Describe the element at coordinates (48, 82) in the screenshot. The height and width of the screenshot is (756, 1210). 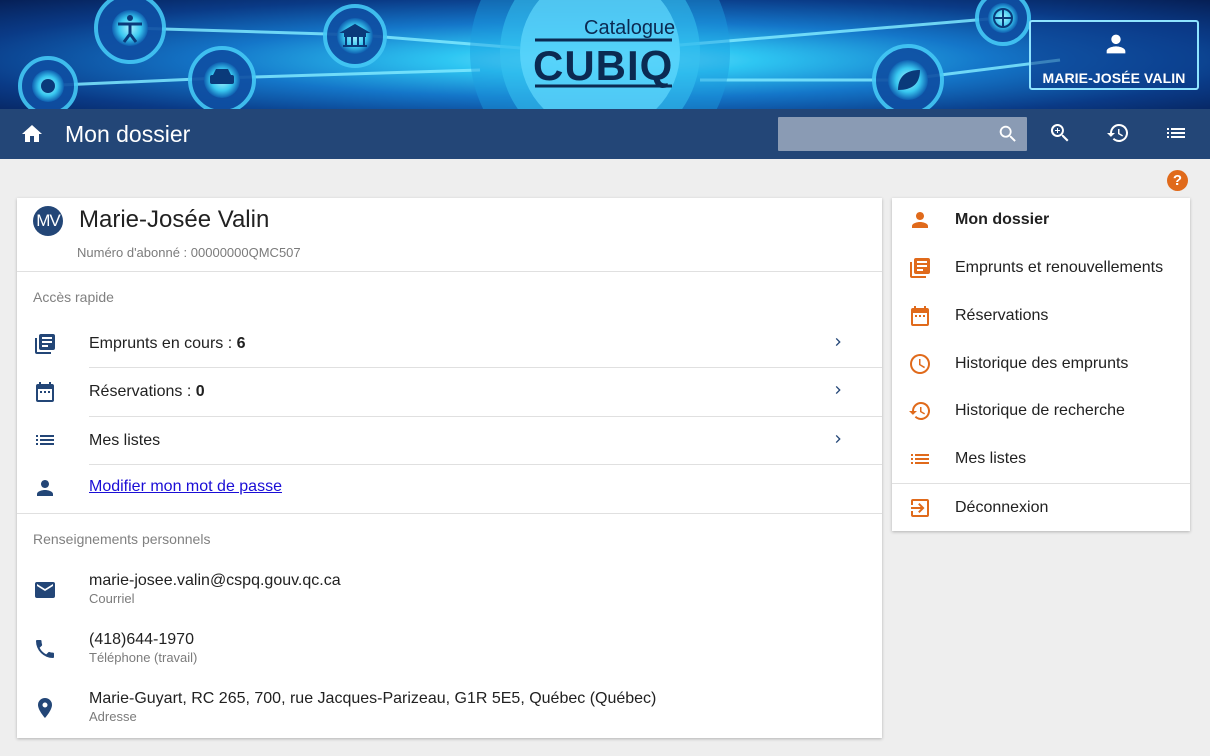
I see `banner-node-brain-icon` at that location.